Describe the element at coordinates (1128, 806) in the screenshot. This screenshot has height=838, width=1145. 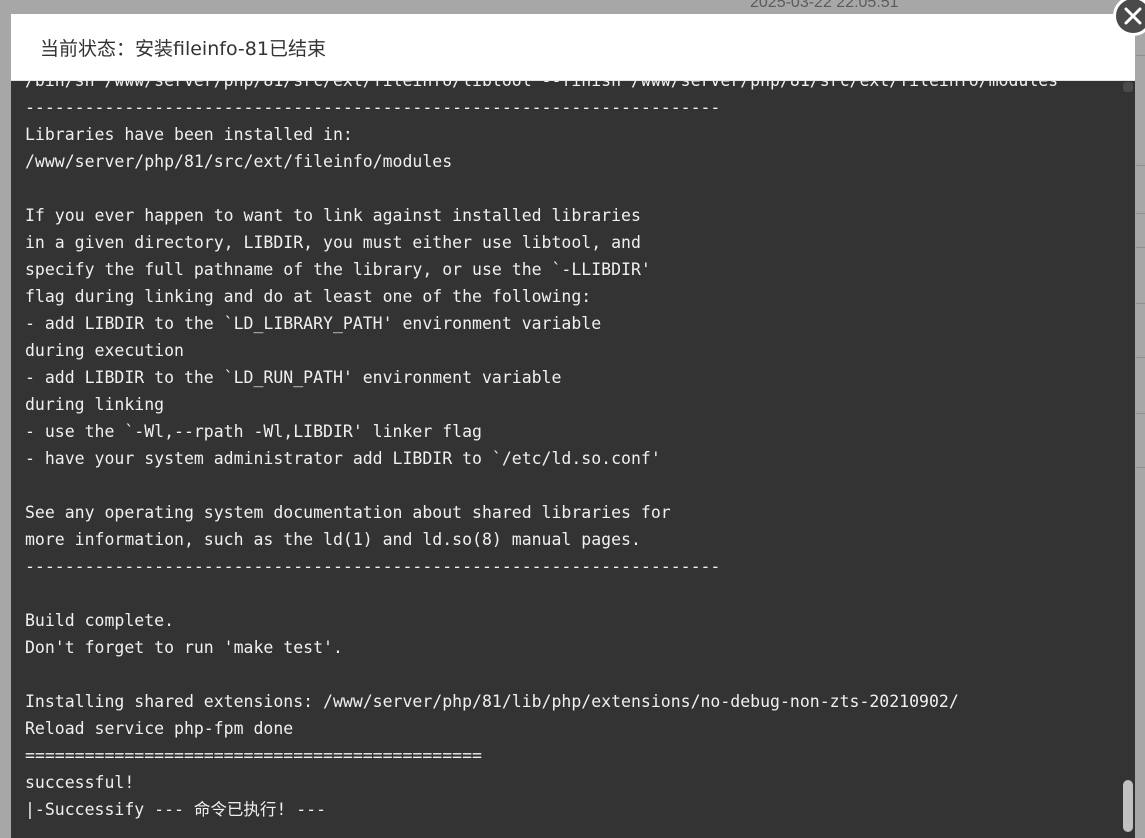
I see `scrollbar-thumb` at that location.